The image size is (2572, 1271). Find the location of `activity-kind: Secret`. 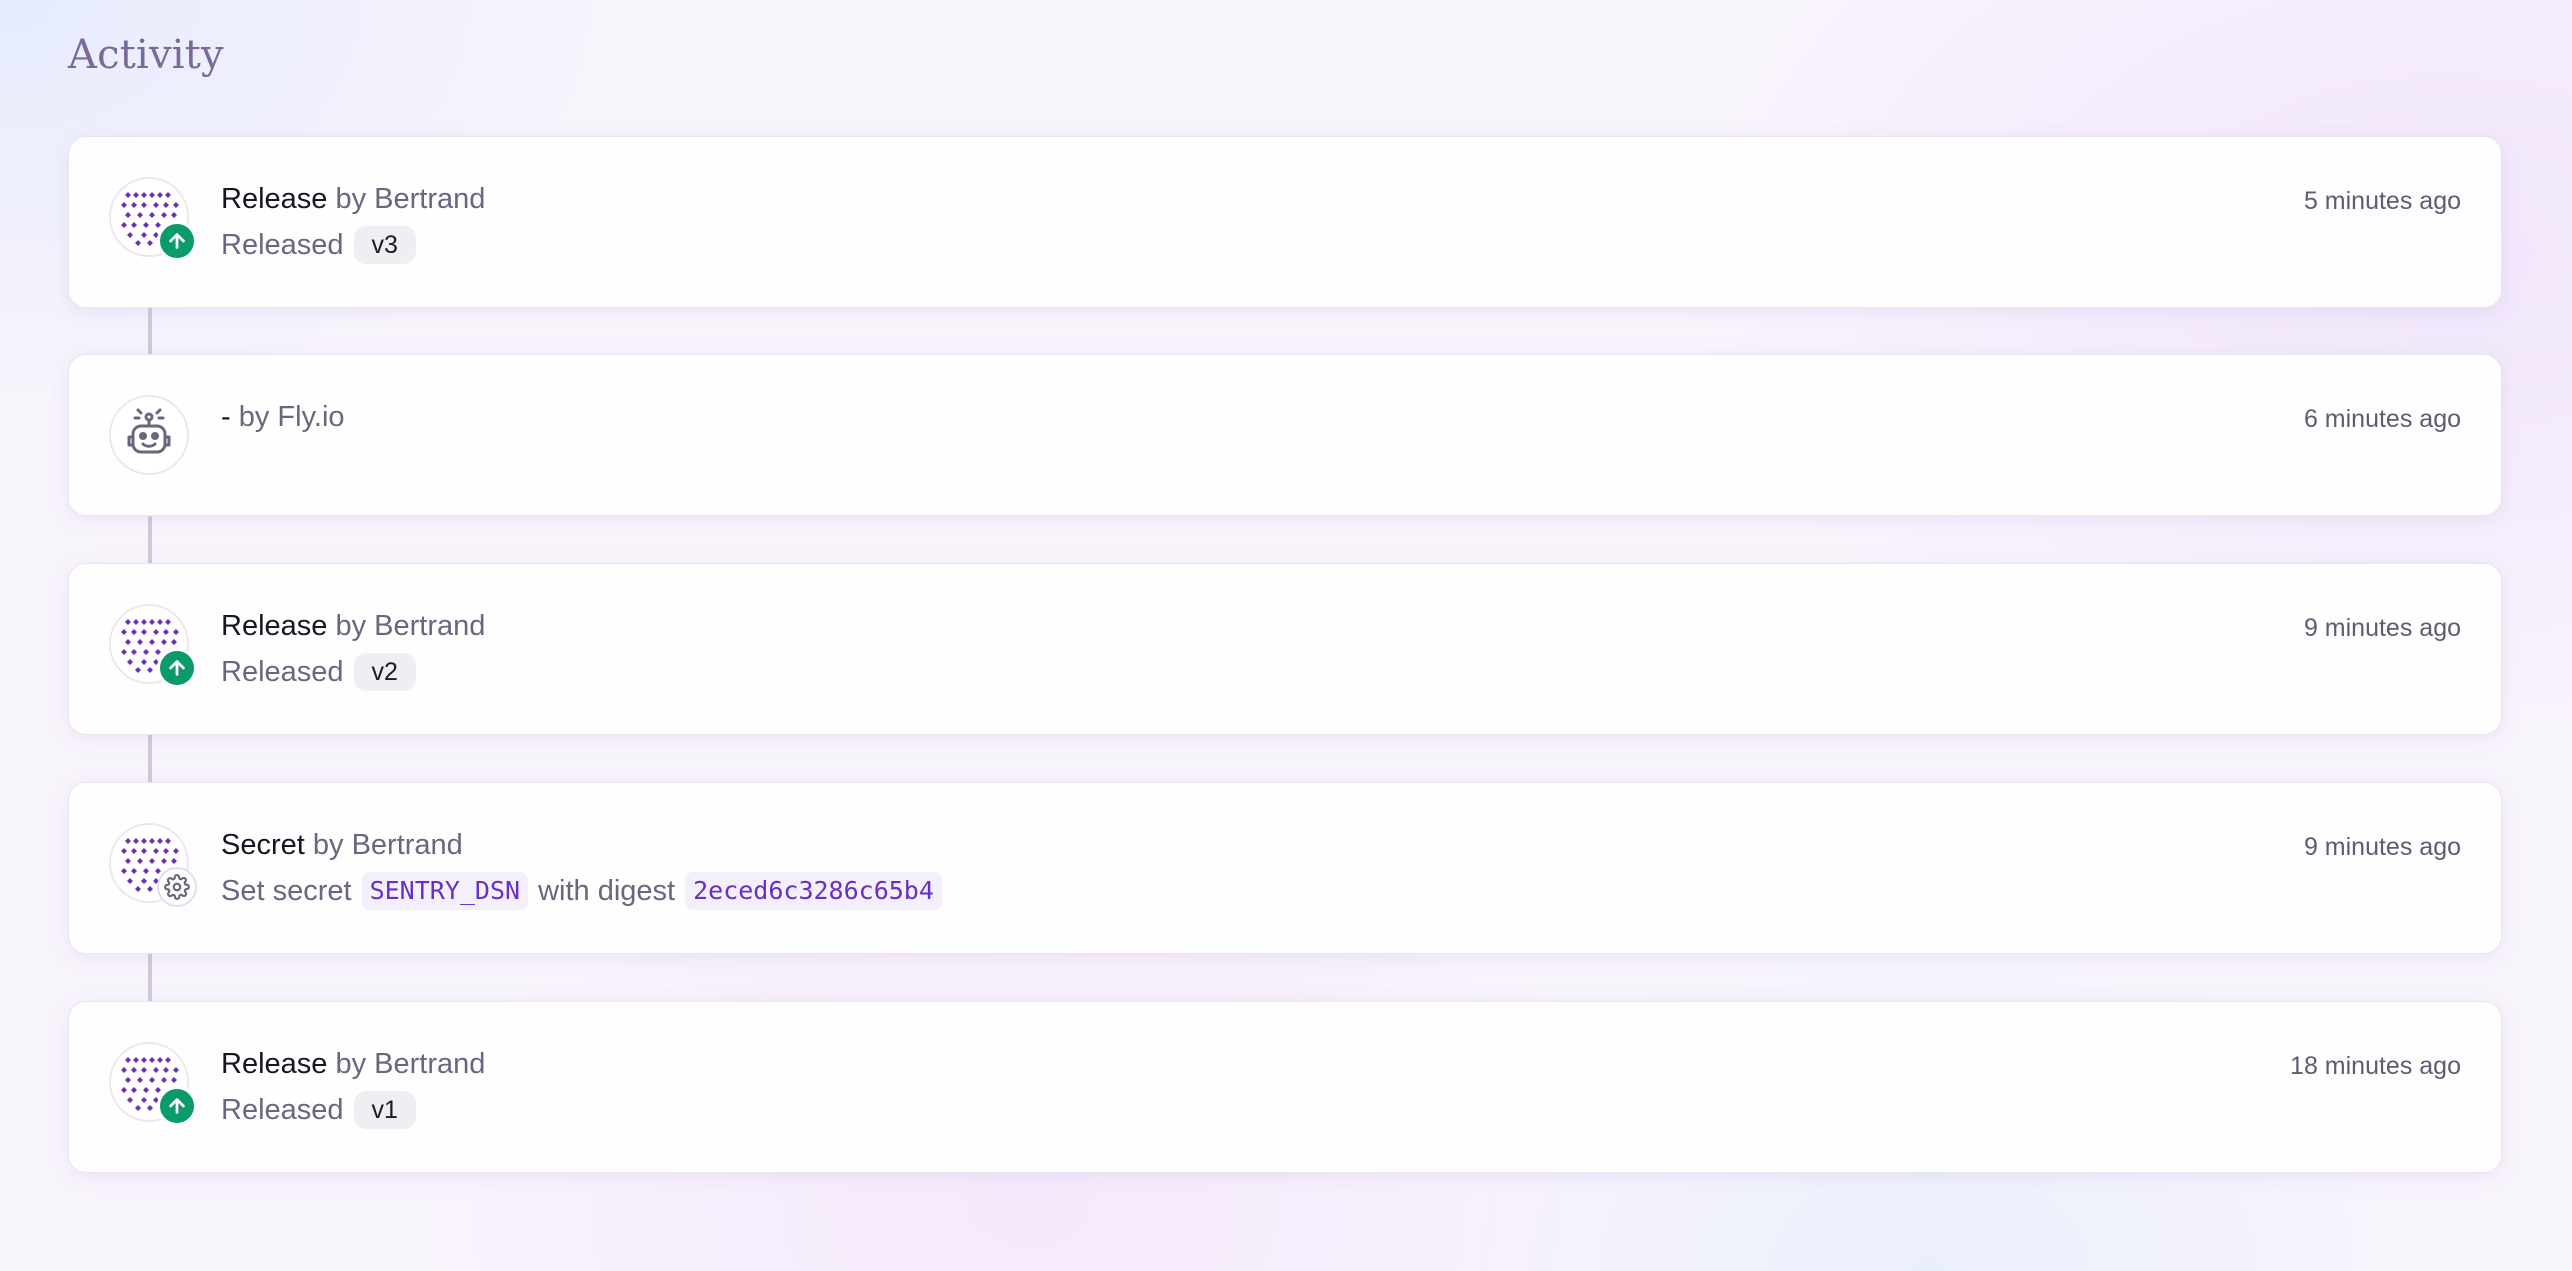

activity-kind: Secret is located at coordinates (263, 845).